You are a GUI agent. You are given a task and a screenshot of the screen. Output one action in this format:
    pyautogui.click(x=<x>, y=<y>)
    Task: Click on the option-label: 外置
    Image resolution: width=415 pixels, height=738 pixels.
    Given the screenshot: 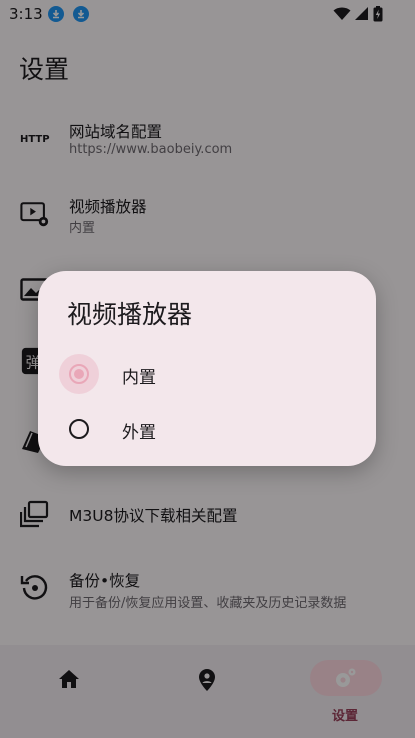 What is the action you would take?
    pyautogui.click(x=139, y=433)
    